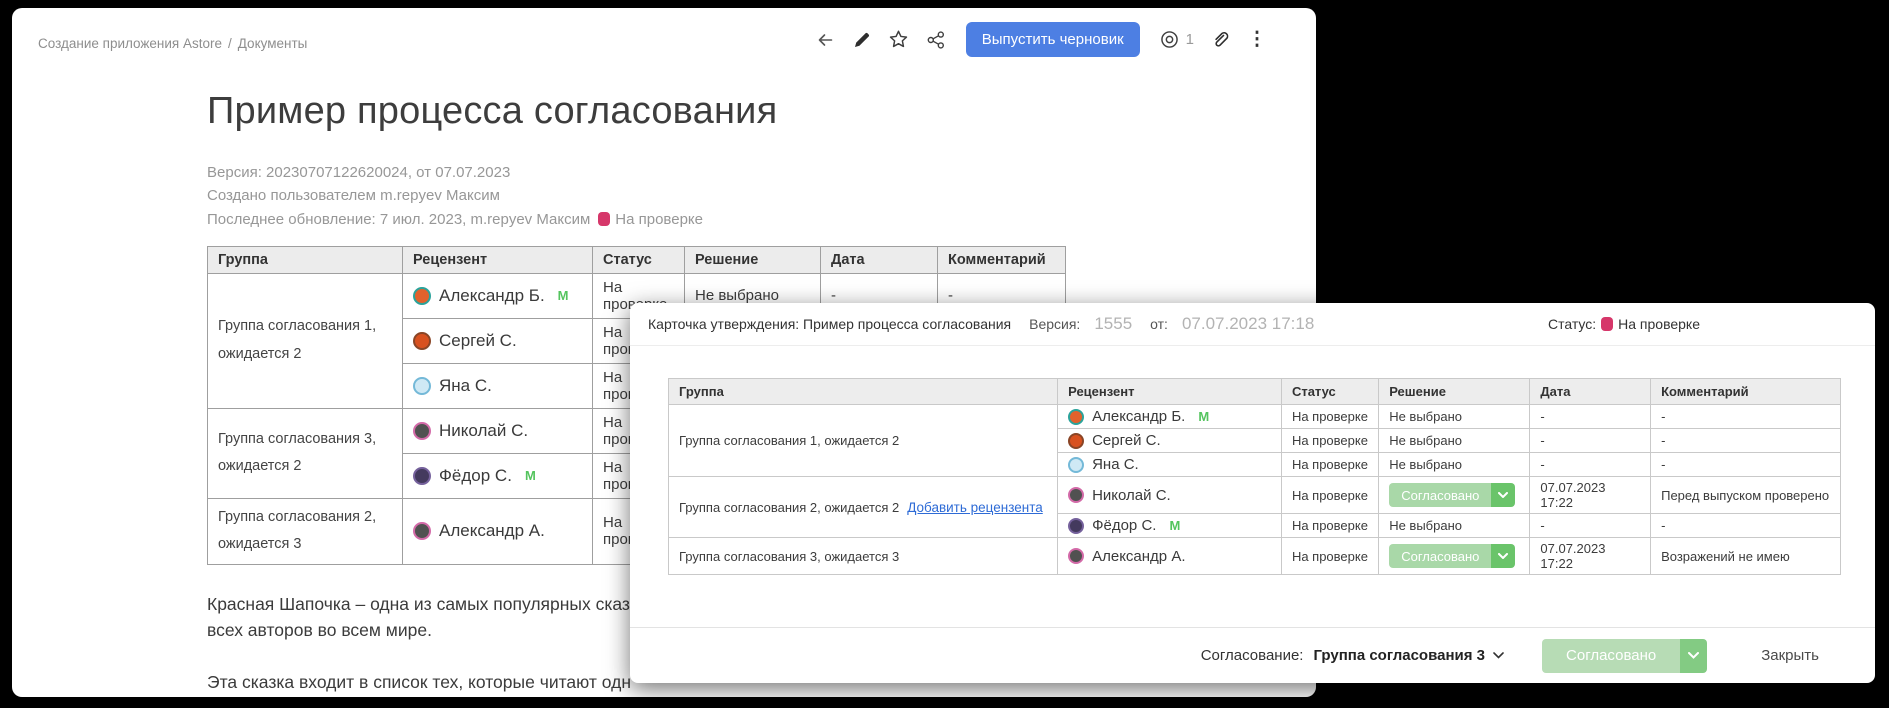 The width and height of the screenshot is (1889, 708). What do you see at coordinates (863, 440) in the screenshot?
I see `group-cell: Группа согласования 1, ожидается 2` at bounding box center [863, 440].